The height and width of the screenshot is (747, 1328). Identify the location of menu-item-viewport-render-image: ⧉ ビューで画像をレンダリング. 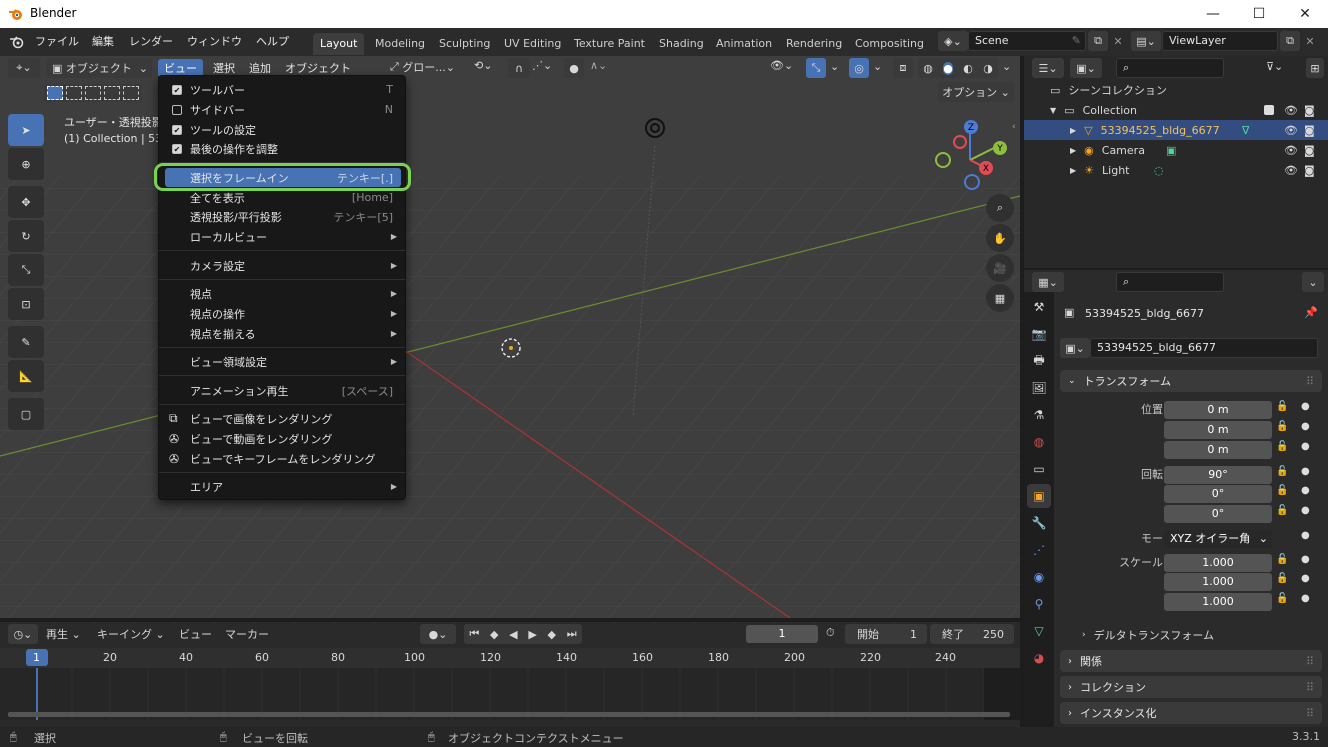
(283, 418).